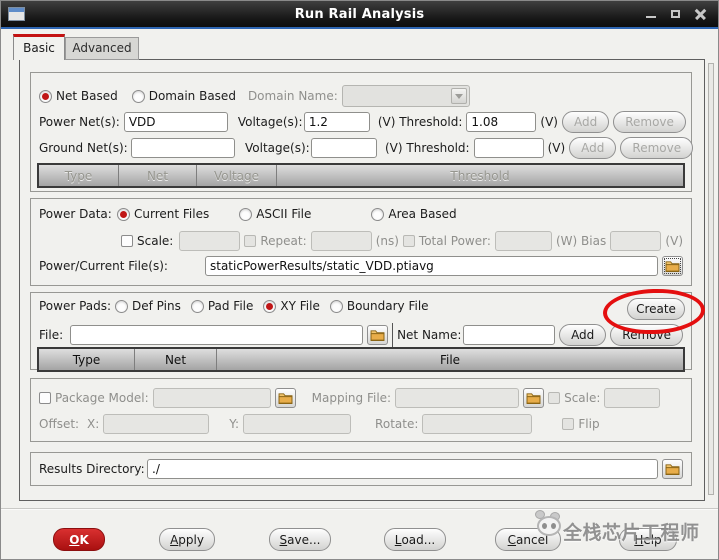  I want to click on def-pins-label: Def Pins, so click(156, 306).